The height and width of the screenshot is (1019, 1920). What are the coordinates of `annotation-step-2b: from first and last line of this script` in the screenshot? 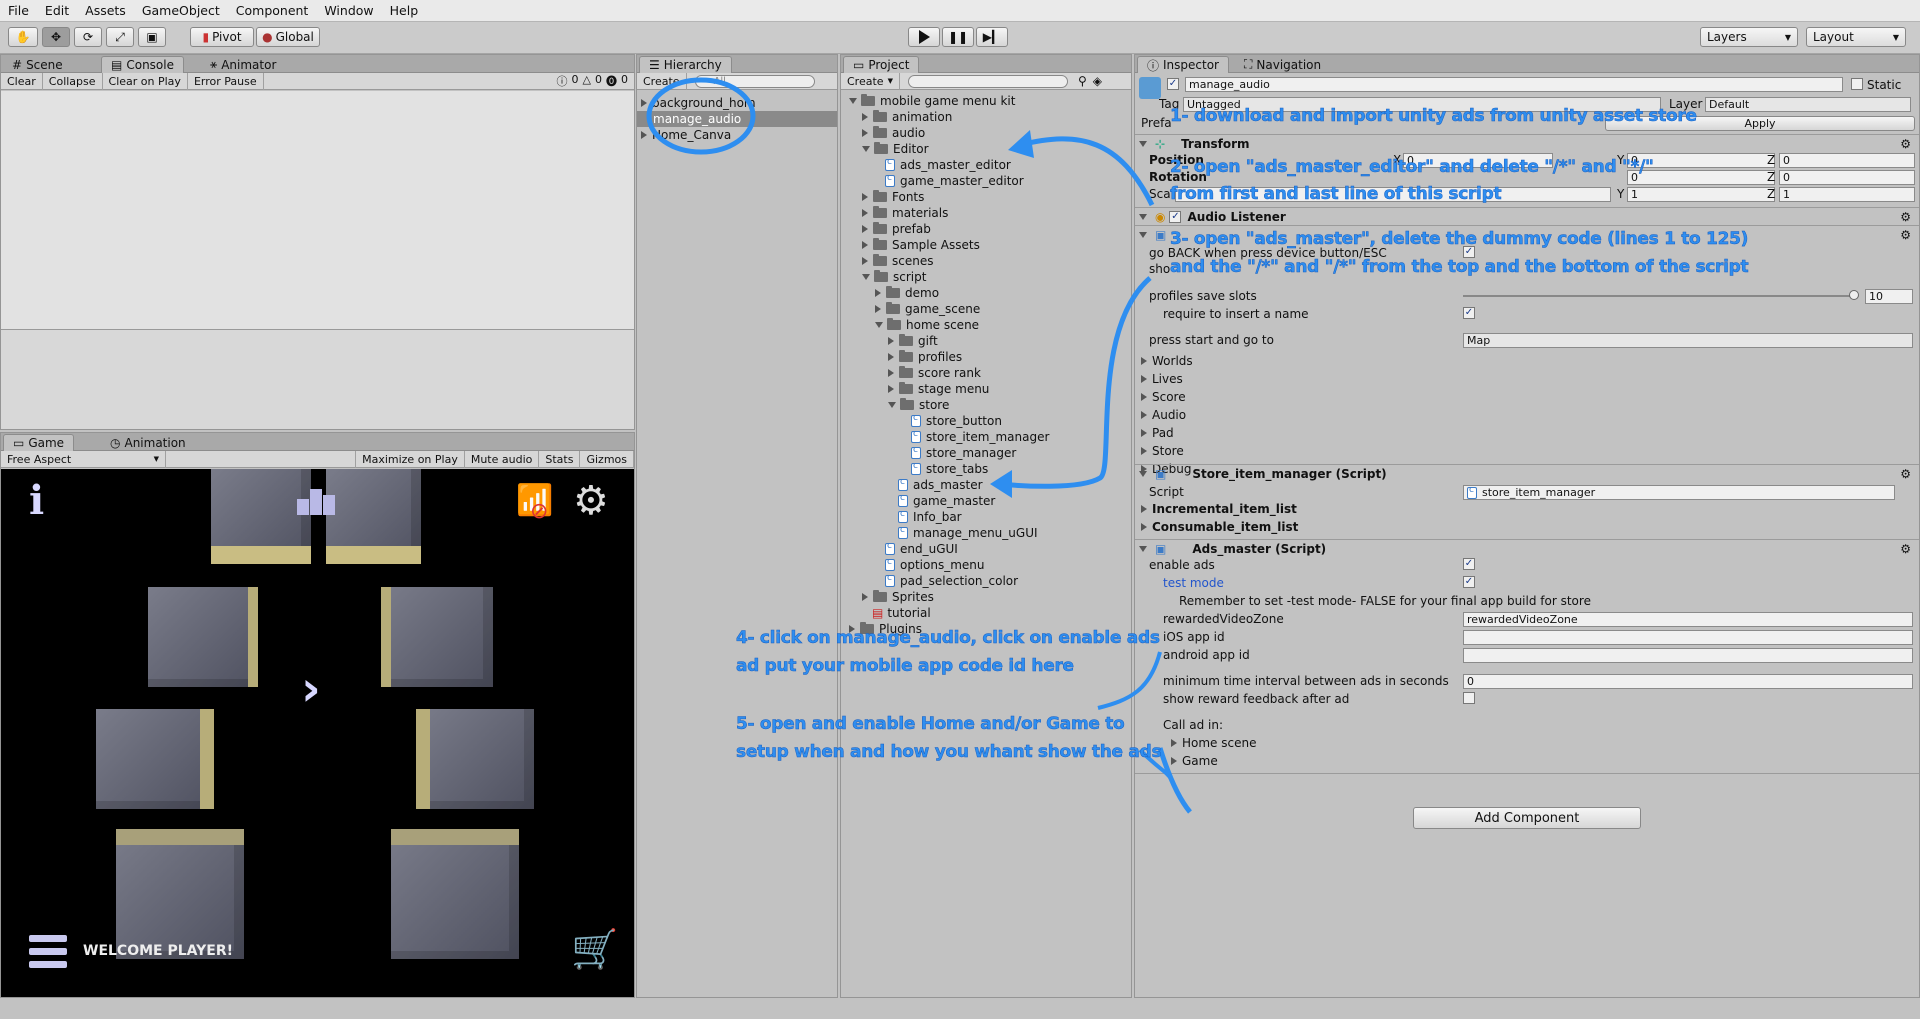 It's located at (1336, 194).